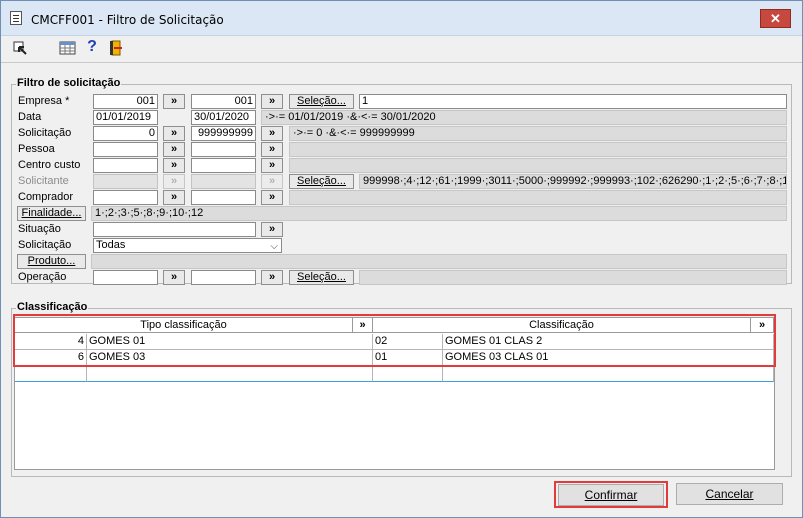  I want to click on pessoa-to-arrow-button: », so click(272, 149).